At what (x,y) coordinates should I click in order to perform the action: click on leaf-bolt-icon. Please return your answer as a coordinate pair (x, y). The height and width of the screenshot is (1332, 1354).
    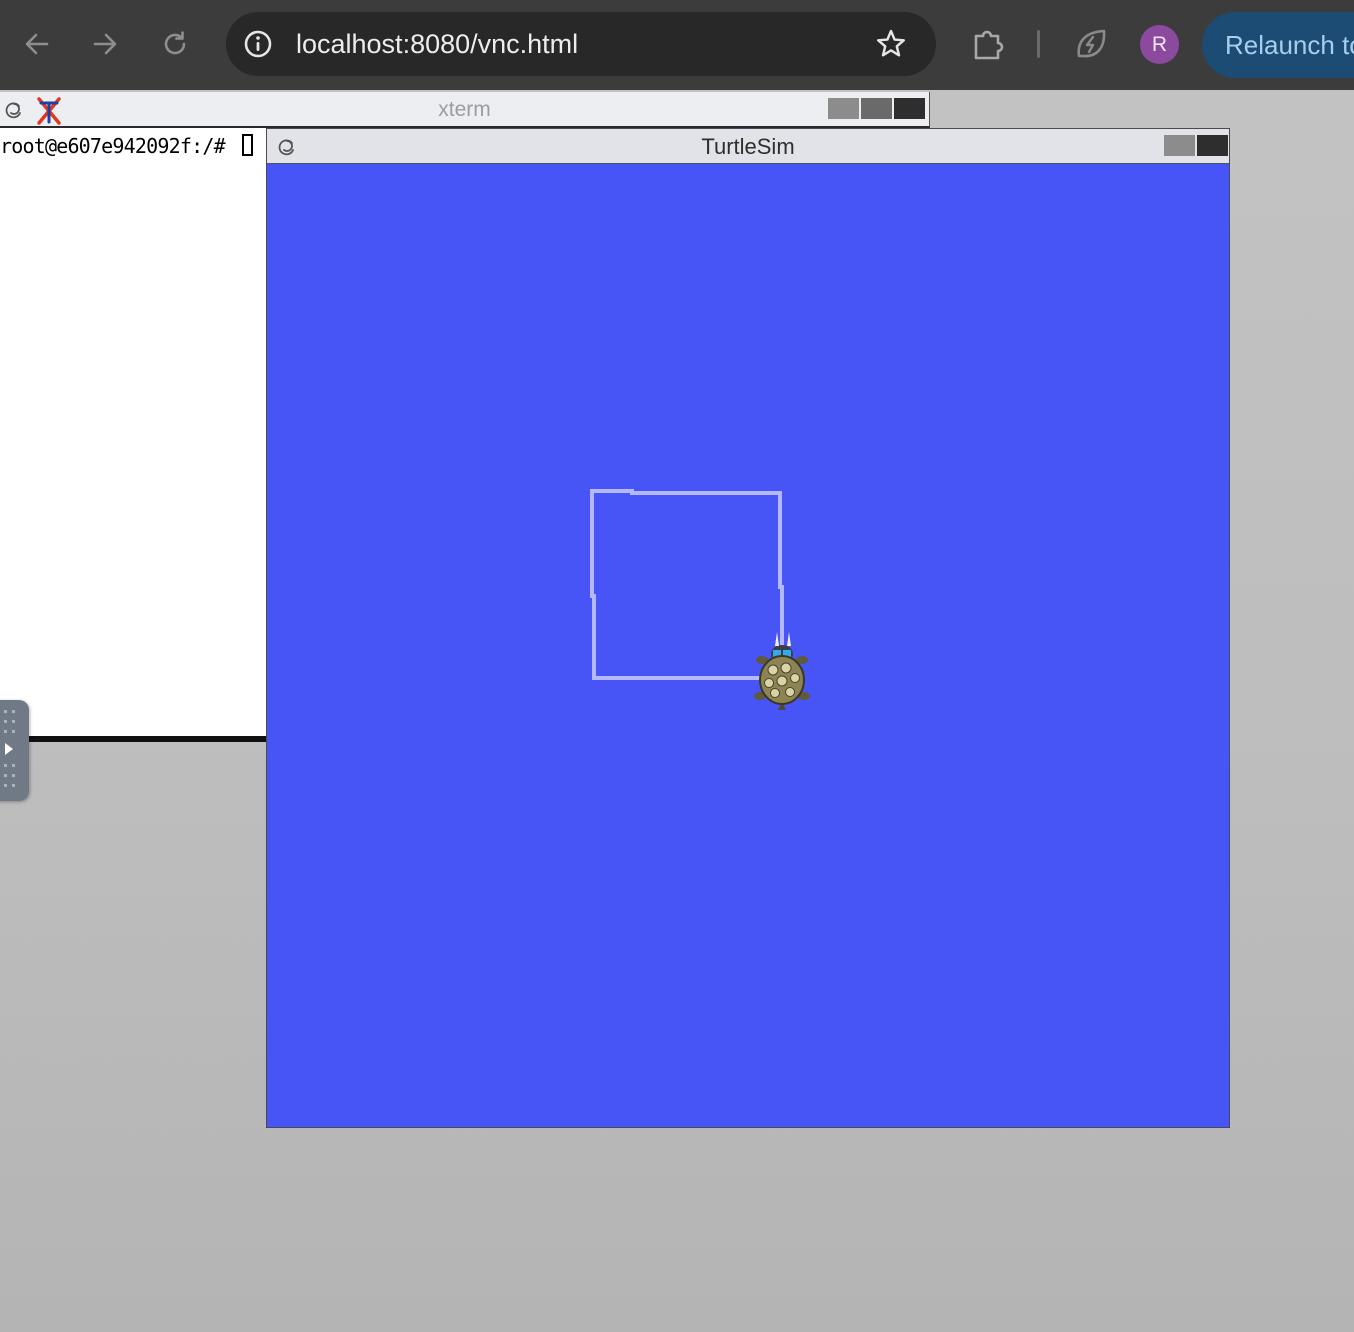
    Looking at the image, I should click on (1091, 44).